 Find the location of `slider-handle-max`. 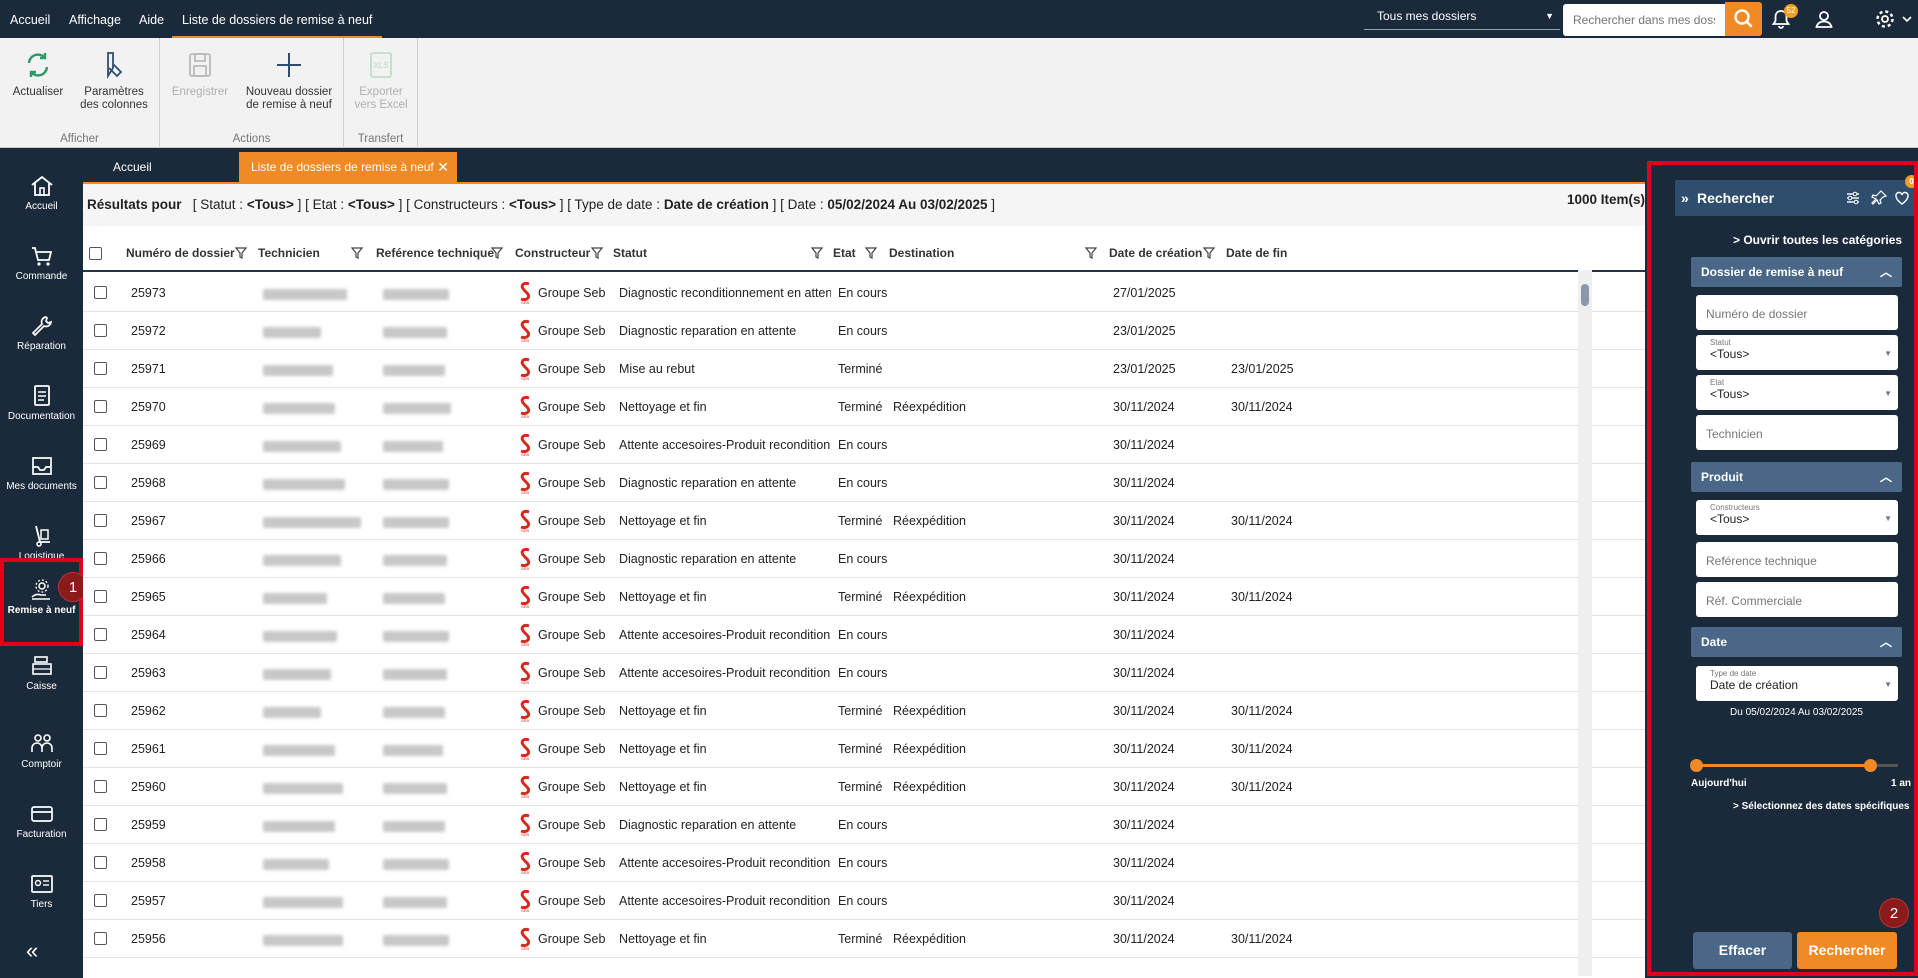

slider-handle-max is located at coordinates (1870, 765).